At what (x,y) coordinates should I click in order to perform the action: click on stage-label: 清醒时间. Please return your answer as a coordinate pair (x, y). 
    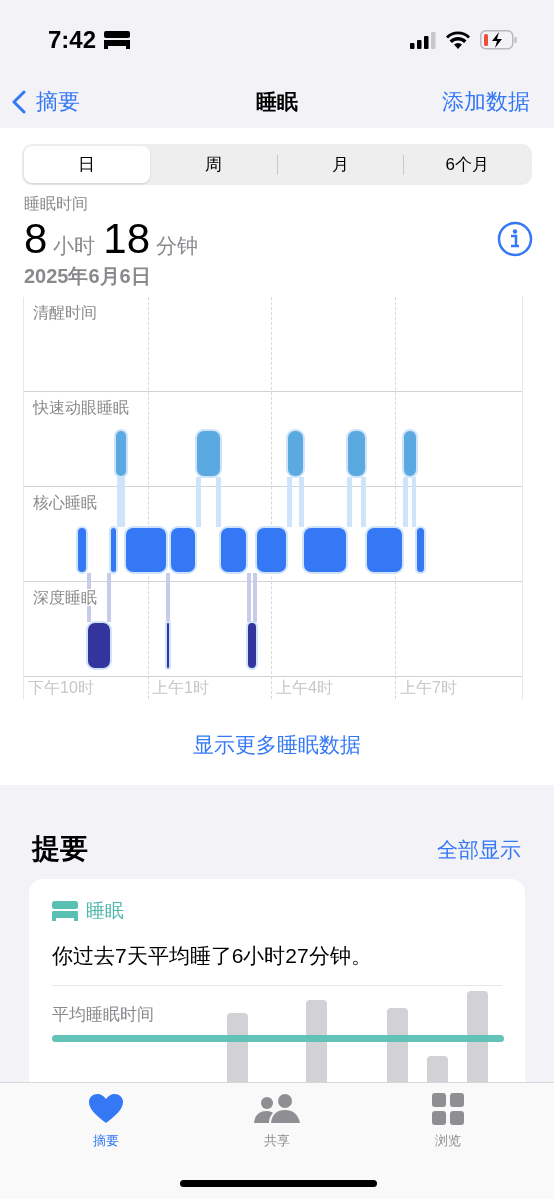
    Looking at the image, I should click on (65, 312).